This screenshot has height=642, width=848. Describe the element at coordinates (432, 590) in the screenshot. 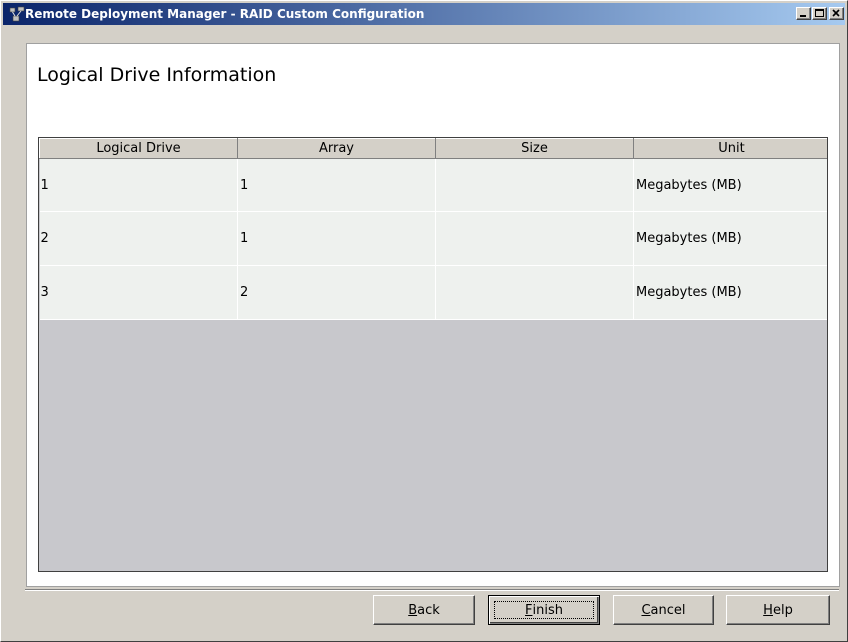

I see `button-bar-divider` at that location.